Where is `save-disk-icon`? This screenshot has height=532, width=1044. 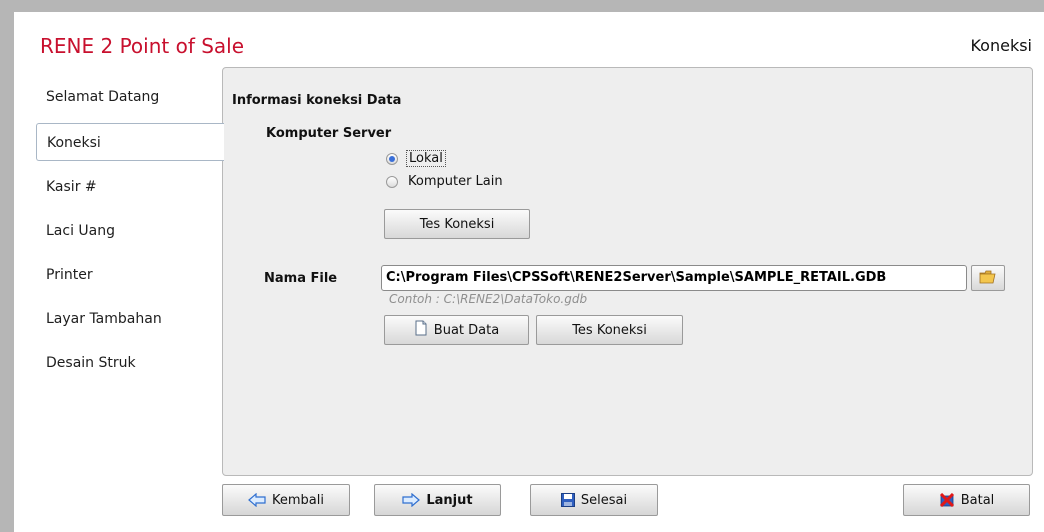 save-disk-icon is located at coordinates (567, 500).